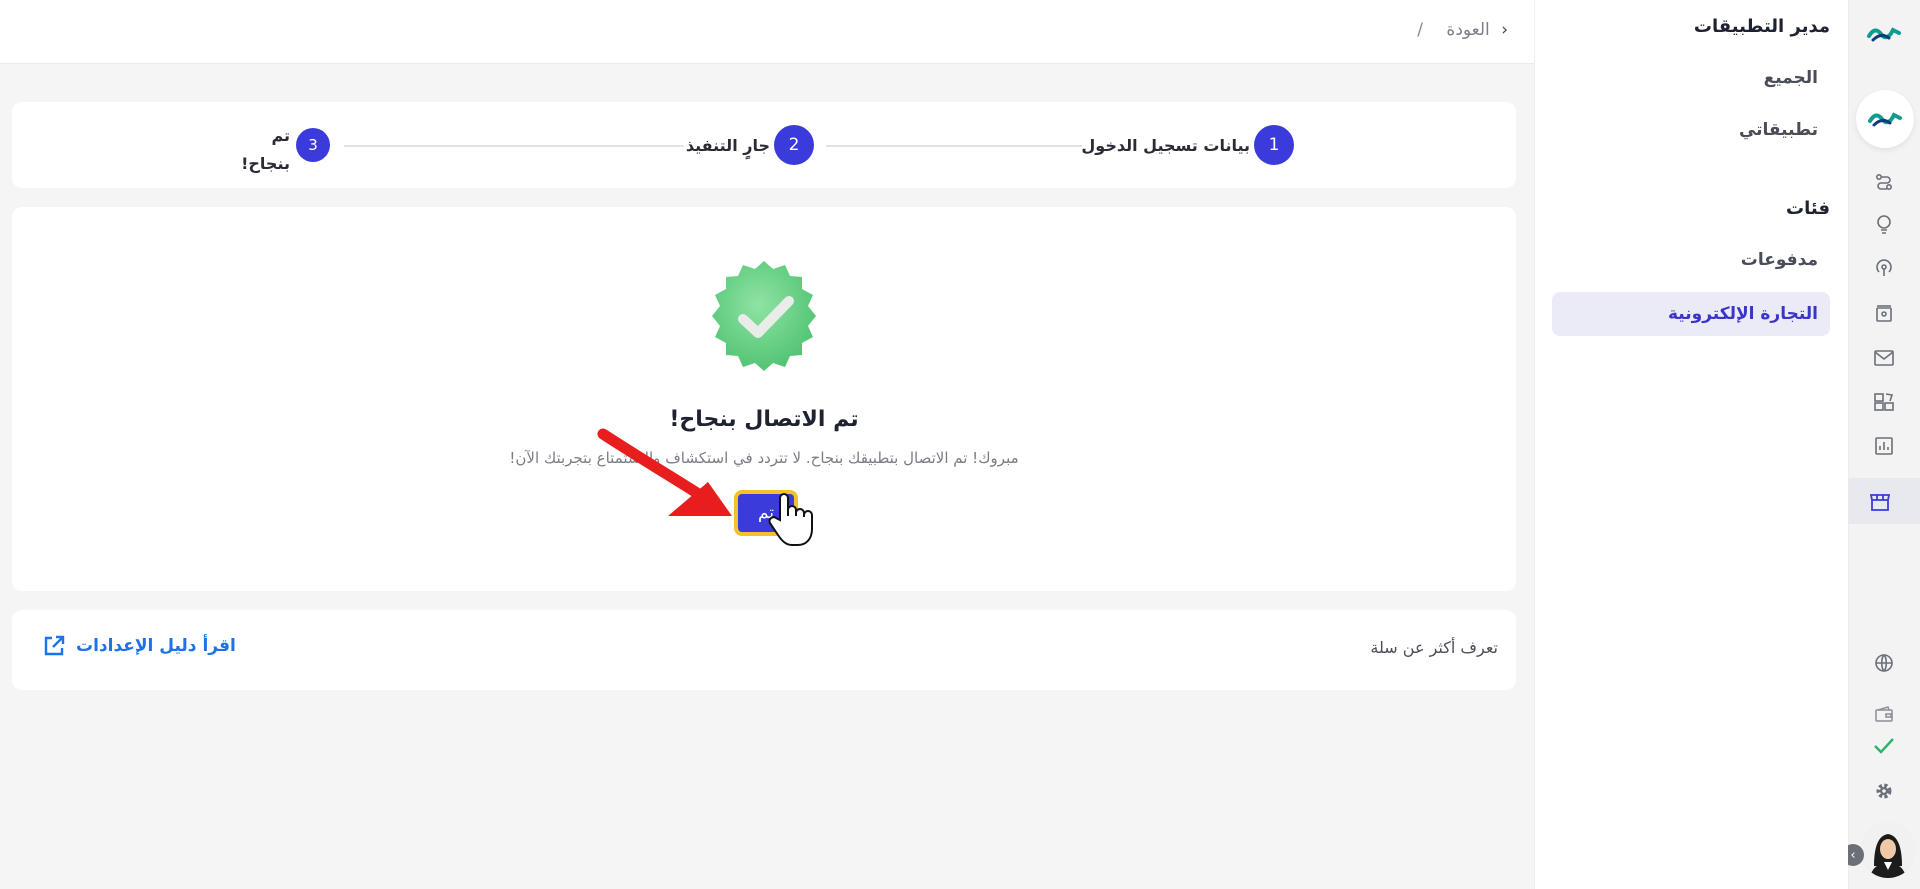  I want to click on sidebar-item-ecommerce: التجارة الإلكترونية, so click(1691, 314).